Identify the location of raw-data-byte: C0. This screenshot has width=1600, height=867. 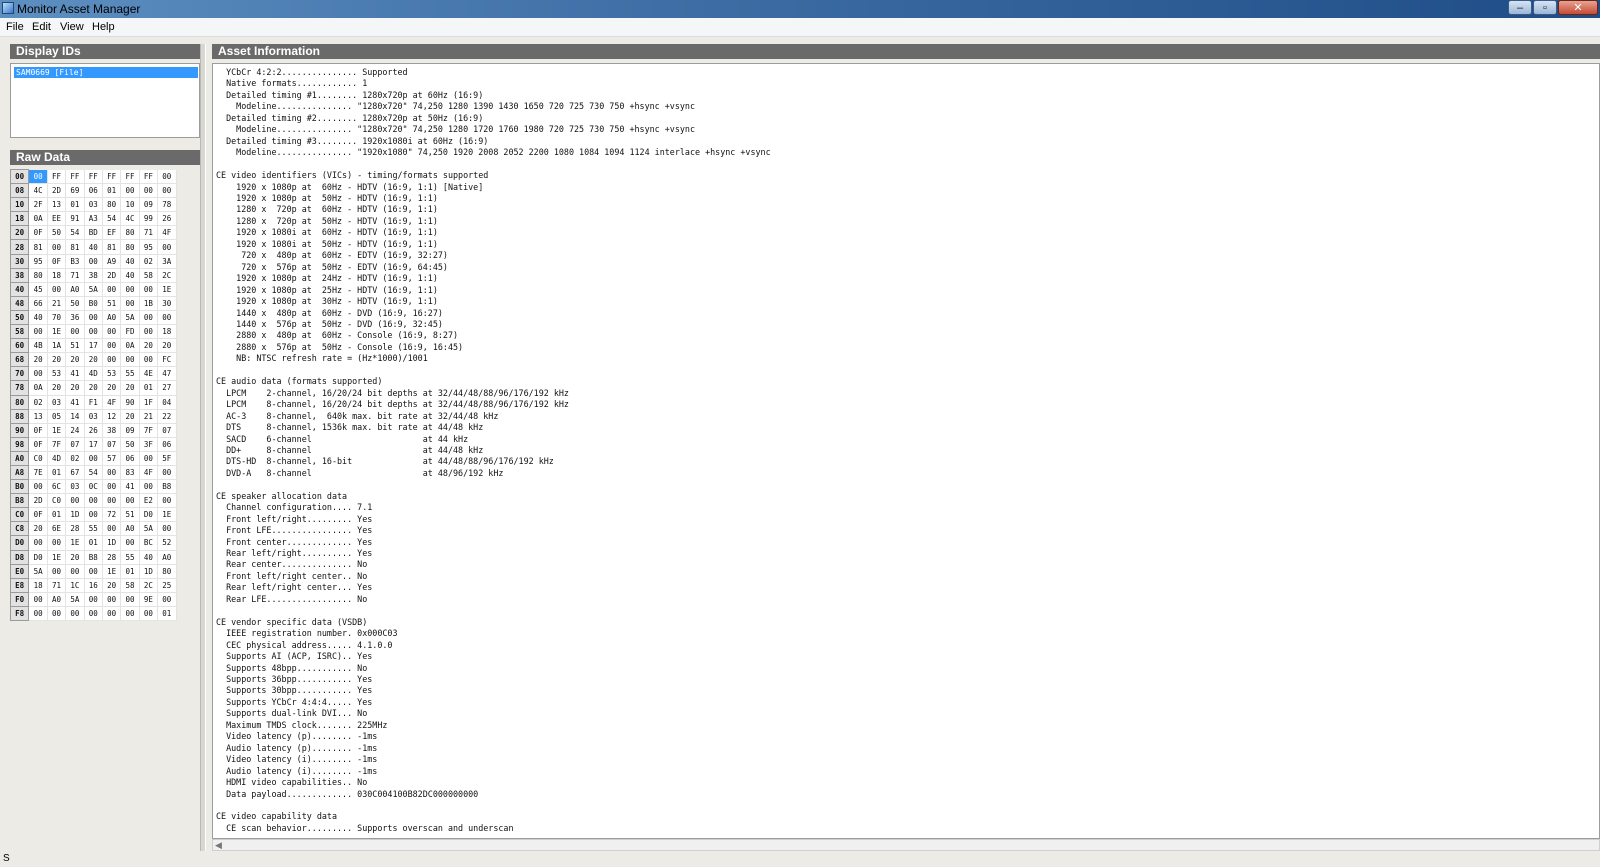
(38, 458).